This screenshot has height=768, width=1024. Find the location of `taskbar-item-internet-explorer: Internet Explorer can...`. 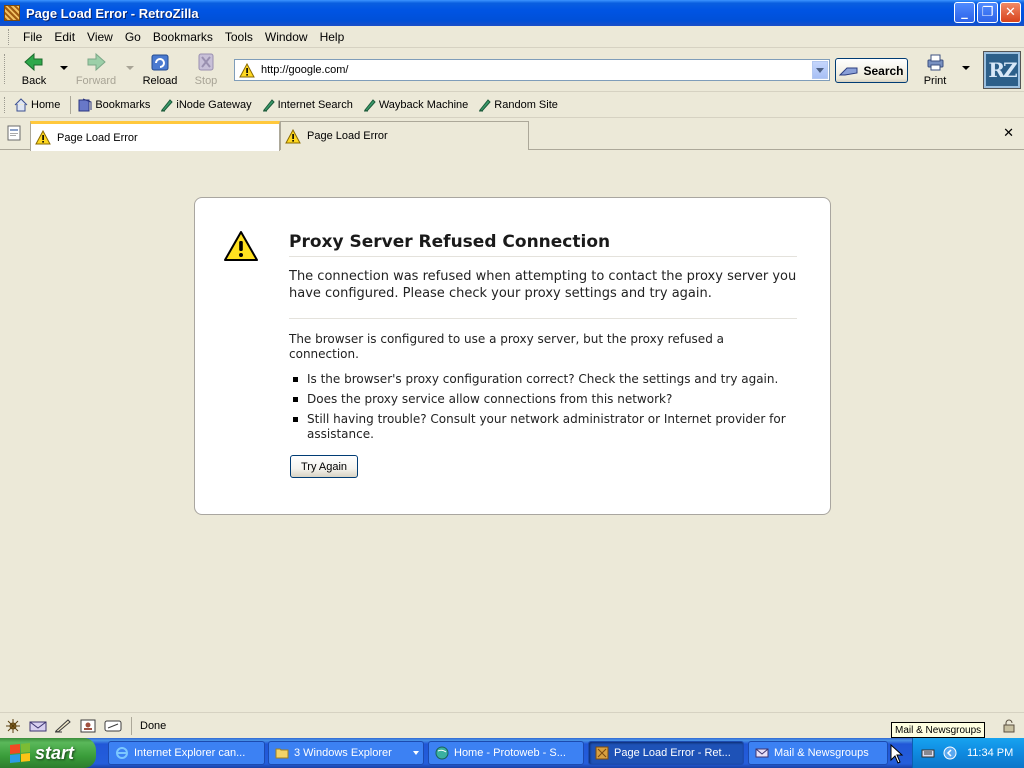

taskbar-item-internet-explorer: Internet Explorer can... is located at coordinates (186, 753).